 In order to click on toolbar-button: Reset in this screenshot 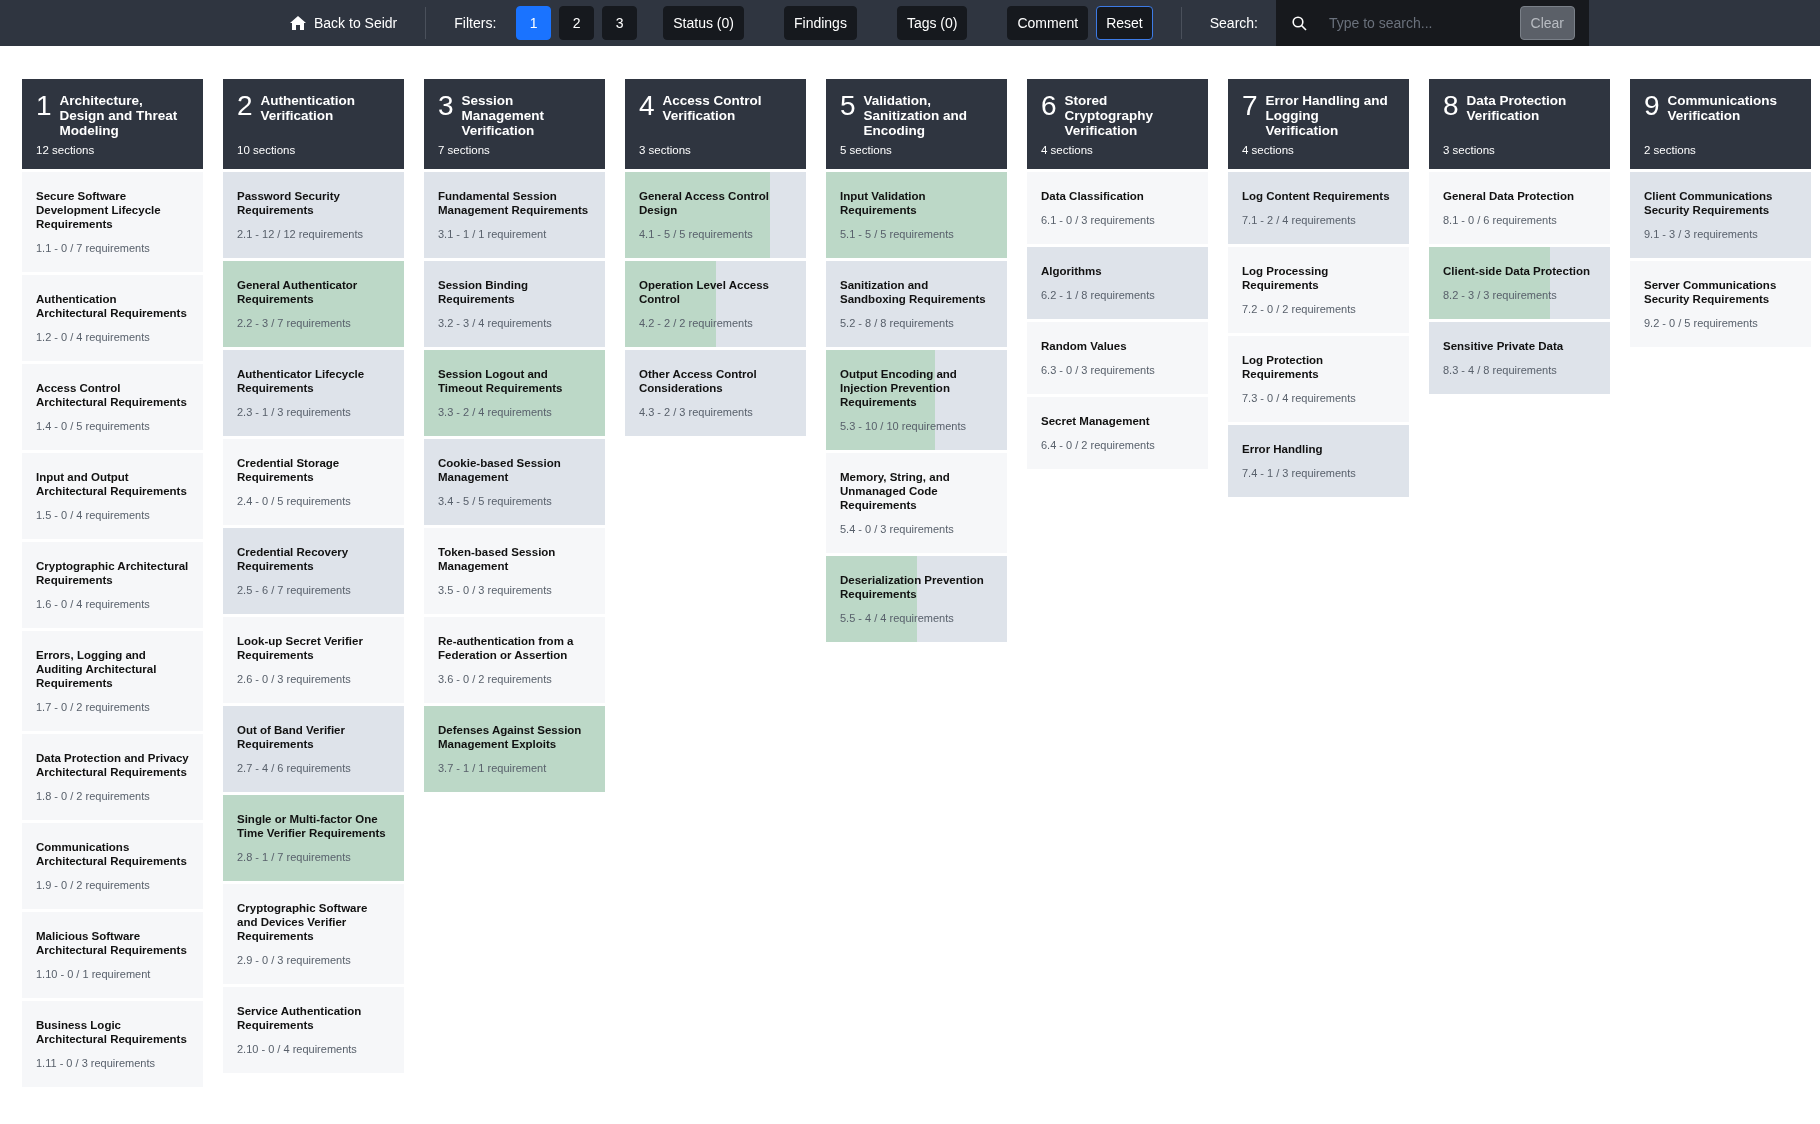, I will do `click(1124, 23)`.